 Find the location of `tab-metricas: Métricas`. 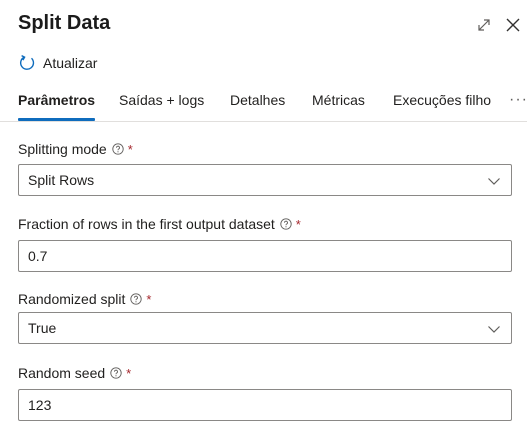

tab-metricas: Métricas is located at coordinates (338, 100).